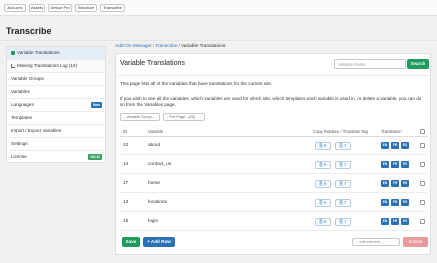 This screenshot has height=263, width=437. I want to click on sidebar-item-import-export: Import / Export Variables, so click(56, 131).